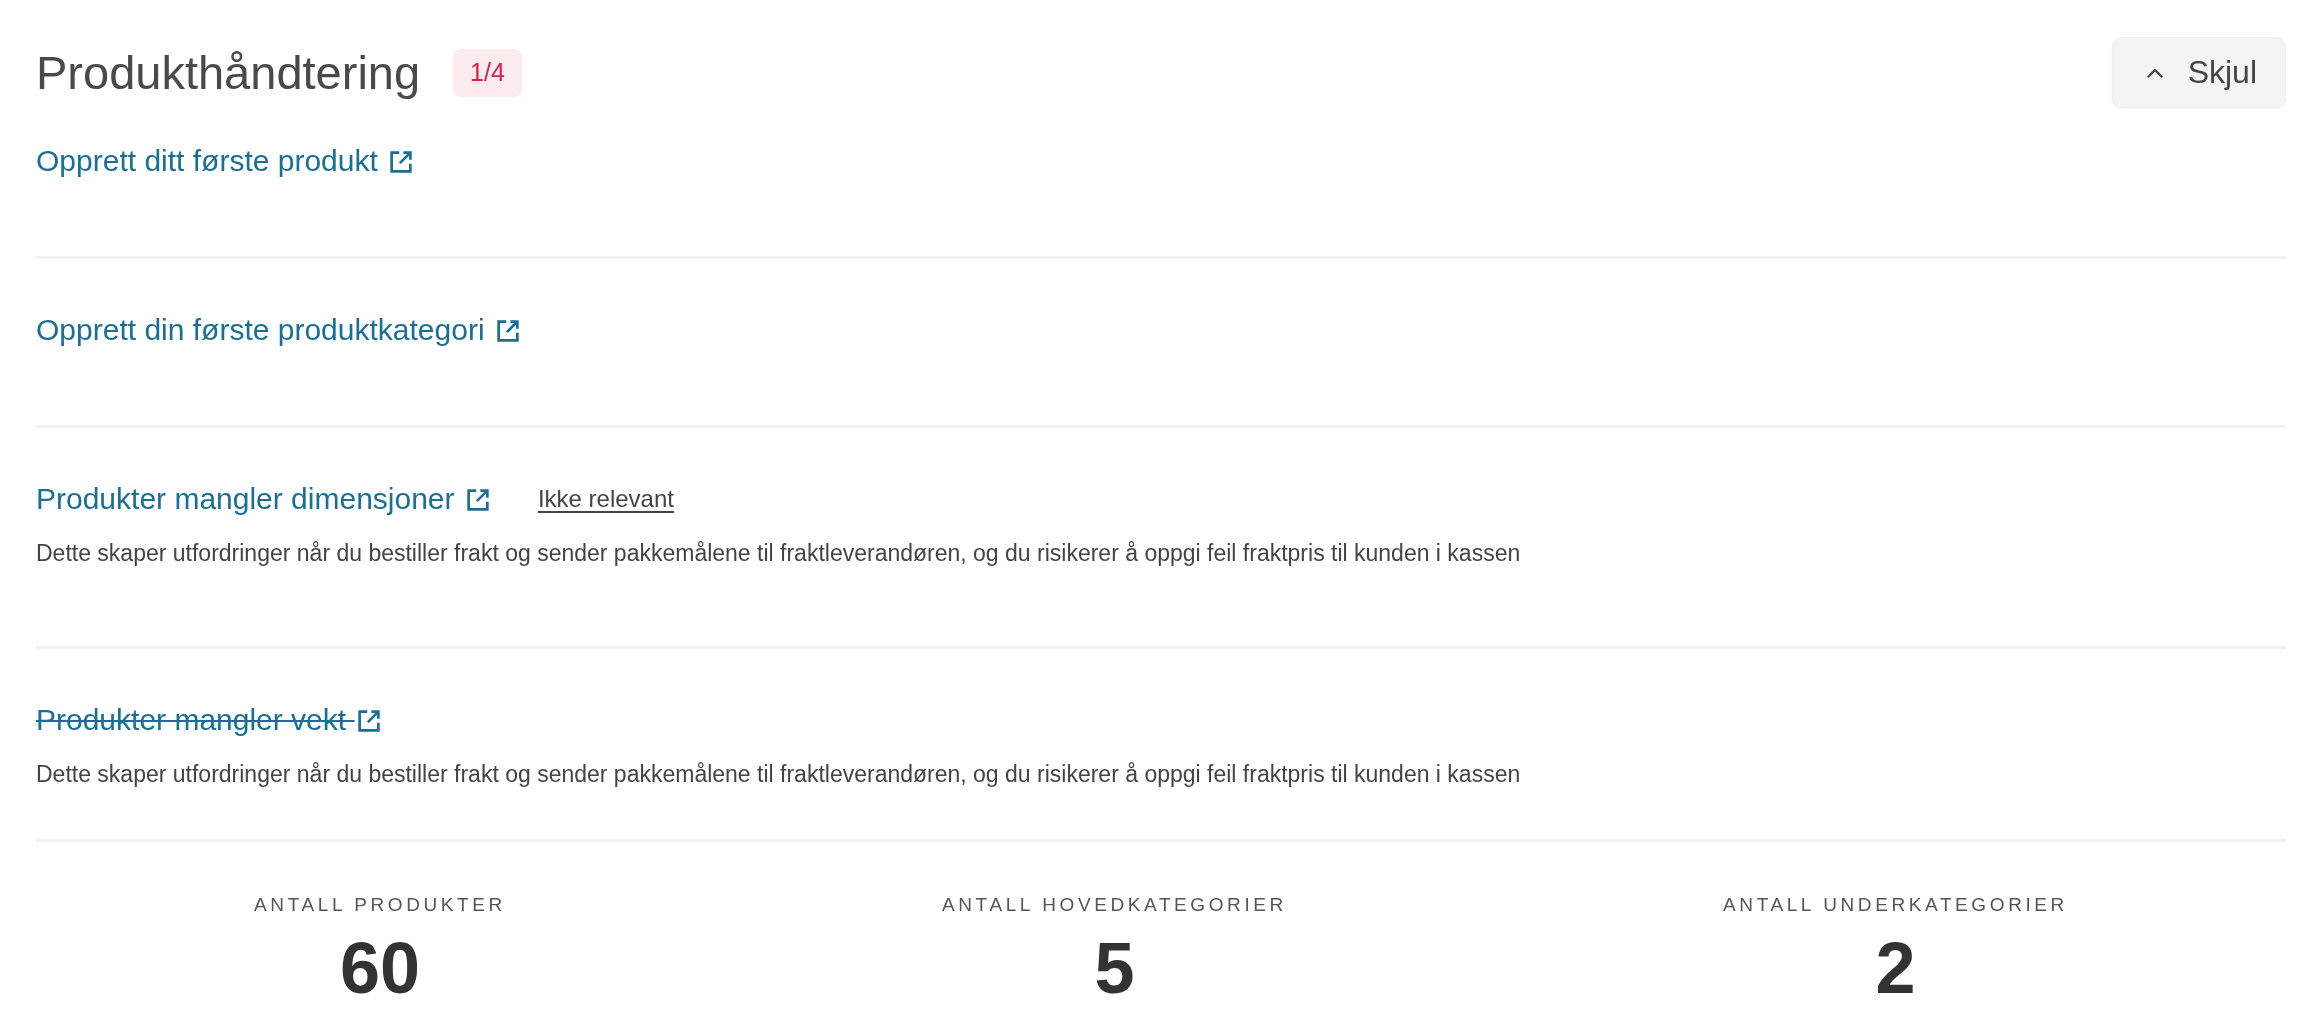 This screenshot has width=2322, height=1030. Describe the element at coordinates (262, 499) in the screenshot. I see `task-link: Produkter mangler dimensjoner` at that location.